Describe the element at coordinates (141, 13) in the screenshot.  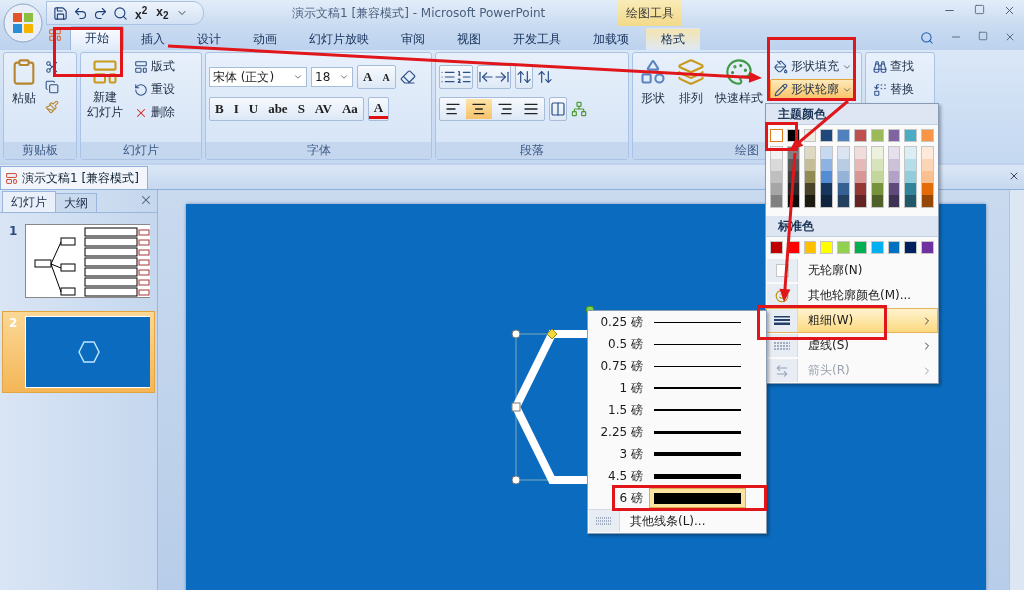
I see `quick-access-button: x$^{2}$` at that location.